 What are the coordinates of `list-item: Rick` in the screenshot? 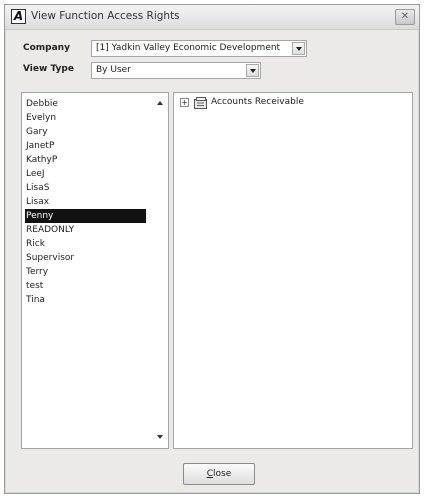 It's located at (35, 244).